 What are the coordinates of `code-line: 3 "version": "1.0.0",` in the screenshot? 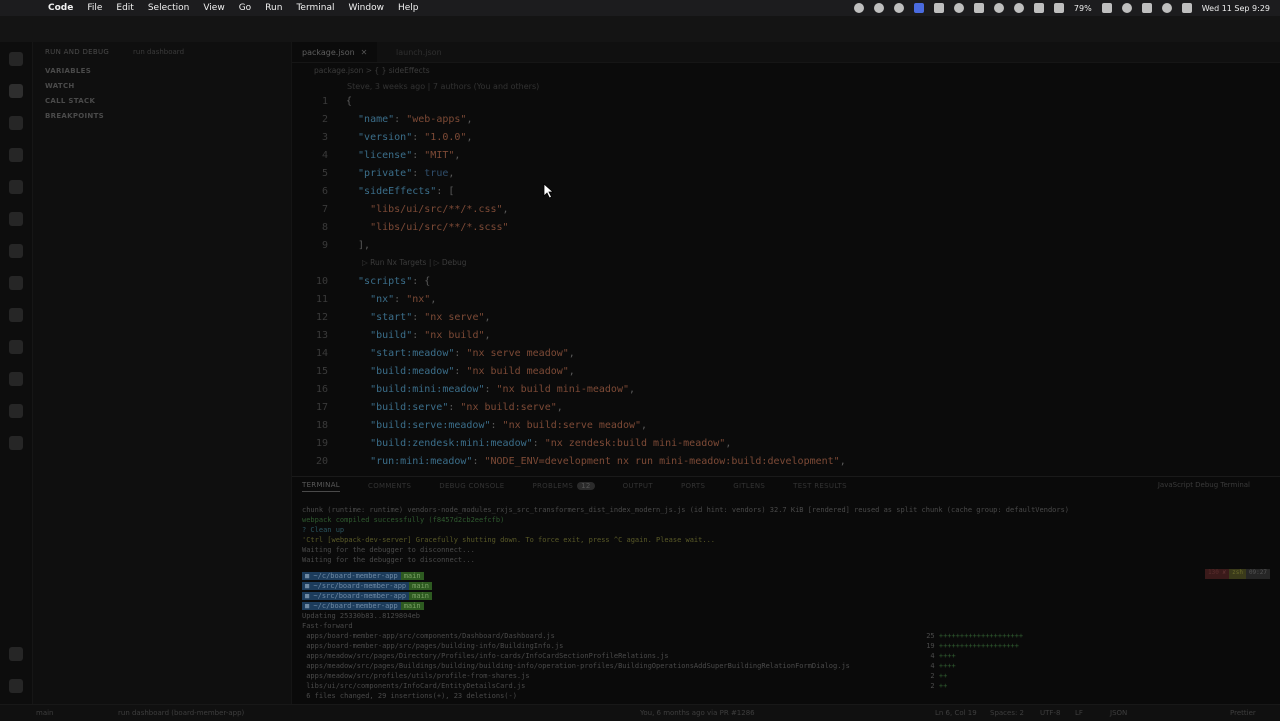 It's located at (786, 138).